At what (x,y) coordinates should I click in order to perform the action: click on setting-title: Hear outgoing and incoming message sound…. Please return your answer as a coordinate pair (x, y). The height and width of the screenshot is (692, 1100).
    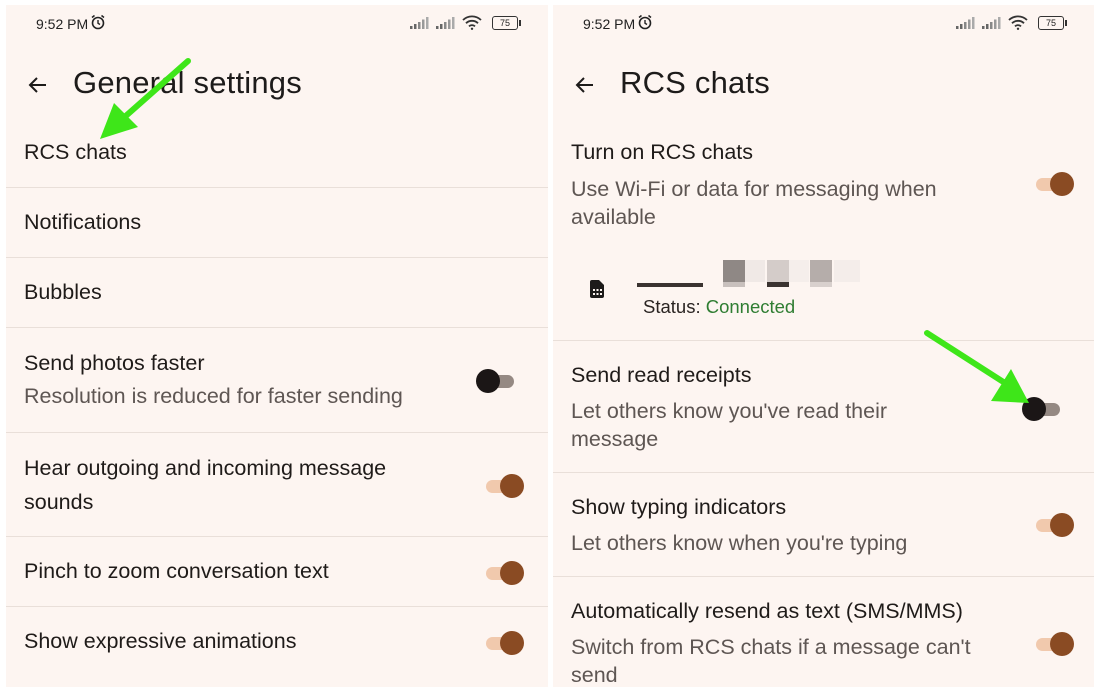
    Looking at the image, I should click on (205, 485).